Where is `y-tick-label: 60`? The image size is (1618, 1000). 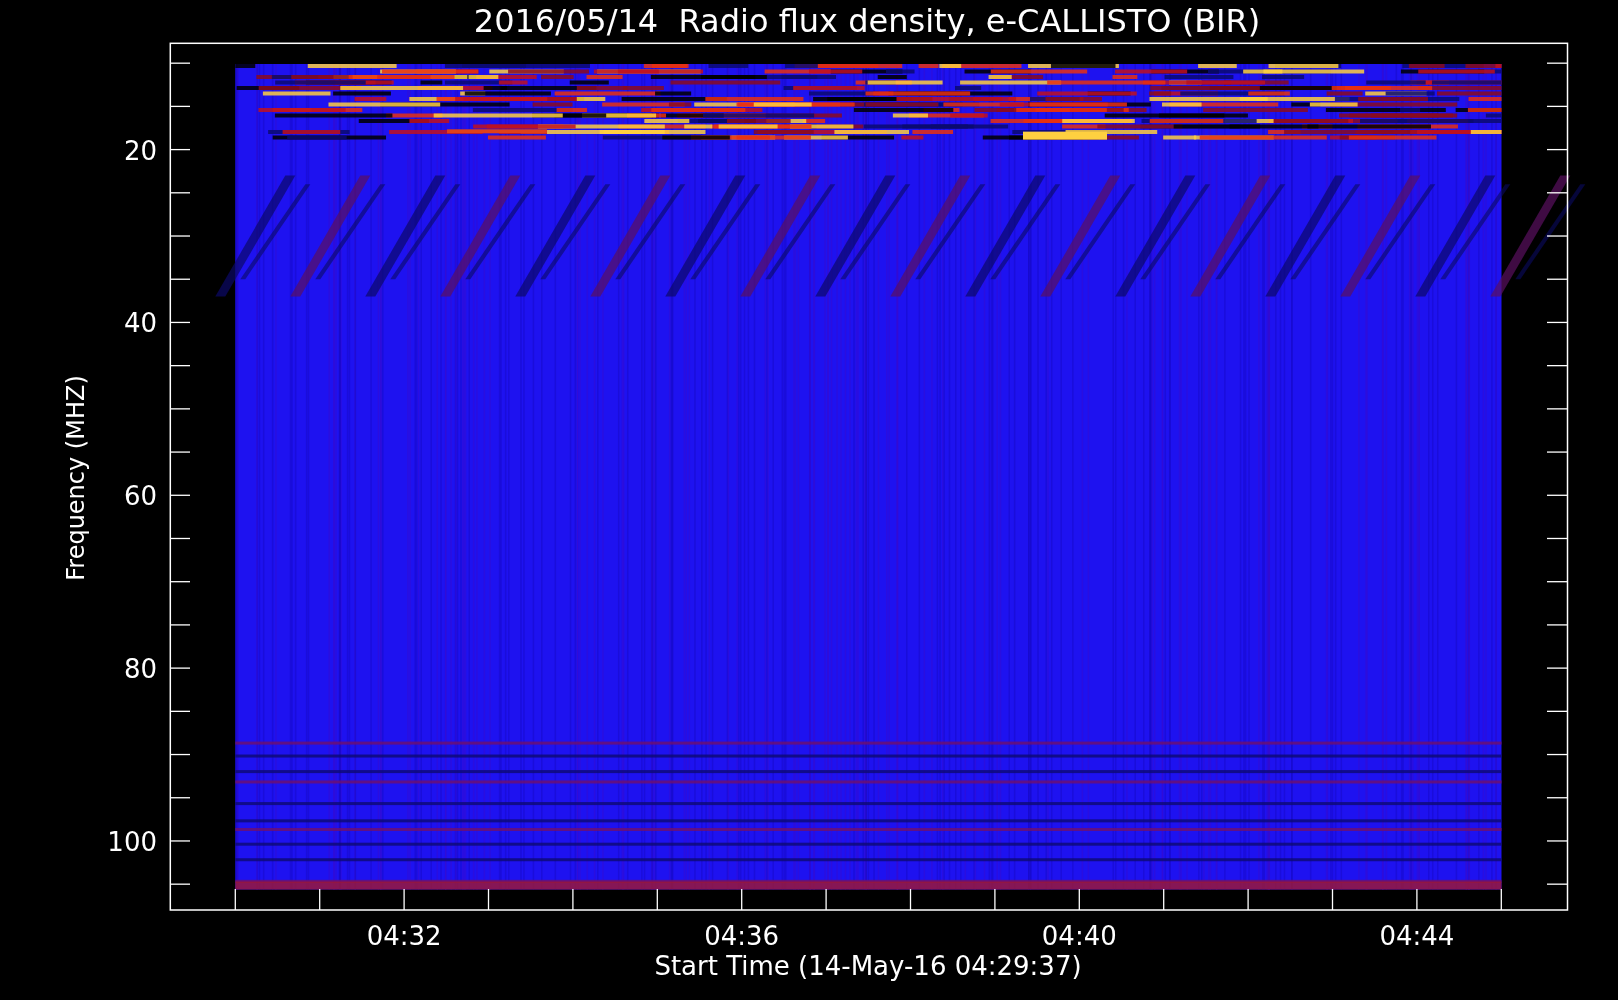
y-tick-label: 60 is located at coordinates (140, 496).